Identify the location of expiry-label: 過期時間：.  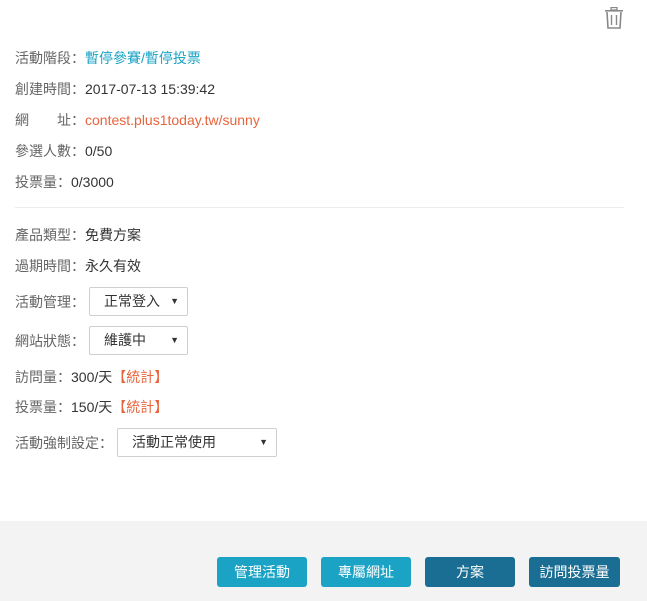
(50, 266).